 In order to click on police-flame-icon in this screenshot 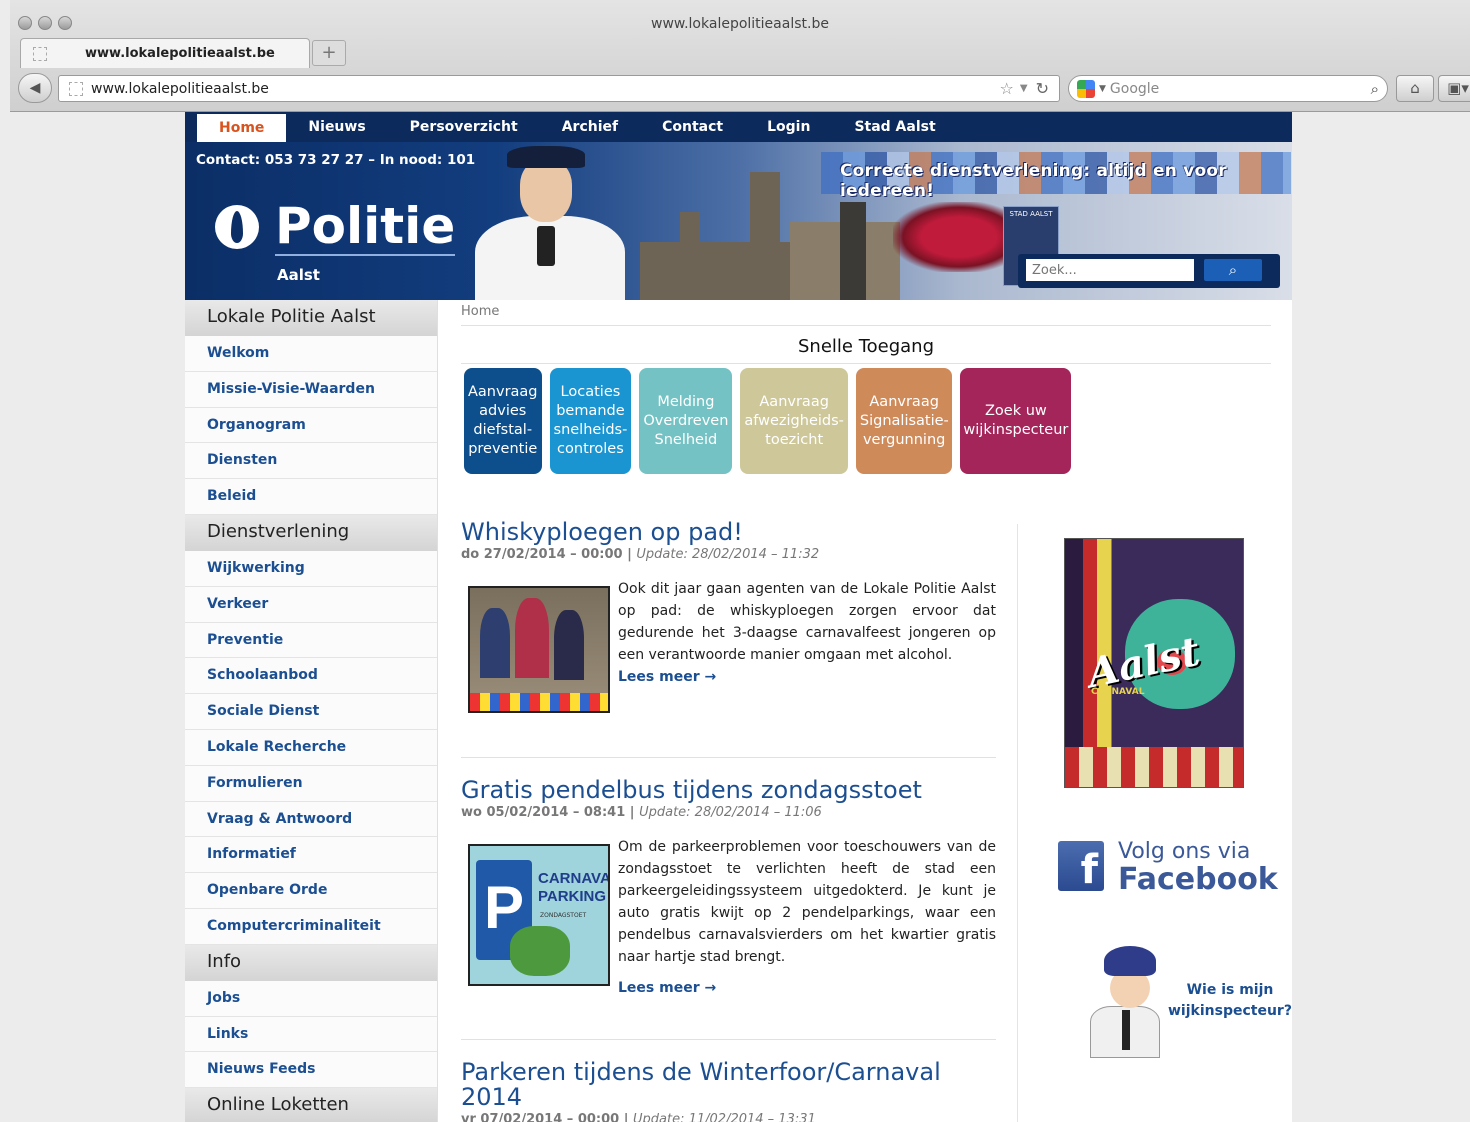, I will do `click(237, 227)`.